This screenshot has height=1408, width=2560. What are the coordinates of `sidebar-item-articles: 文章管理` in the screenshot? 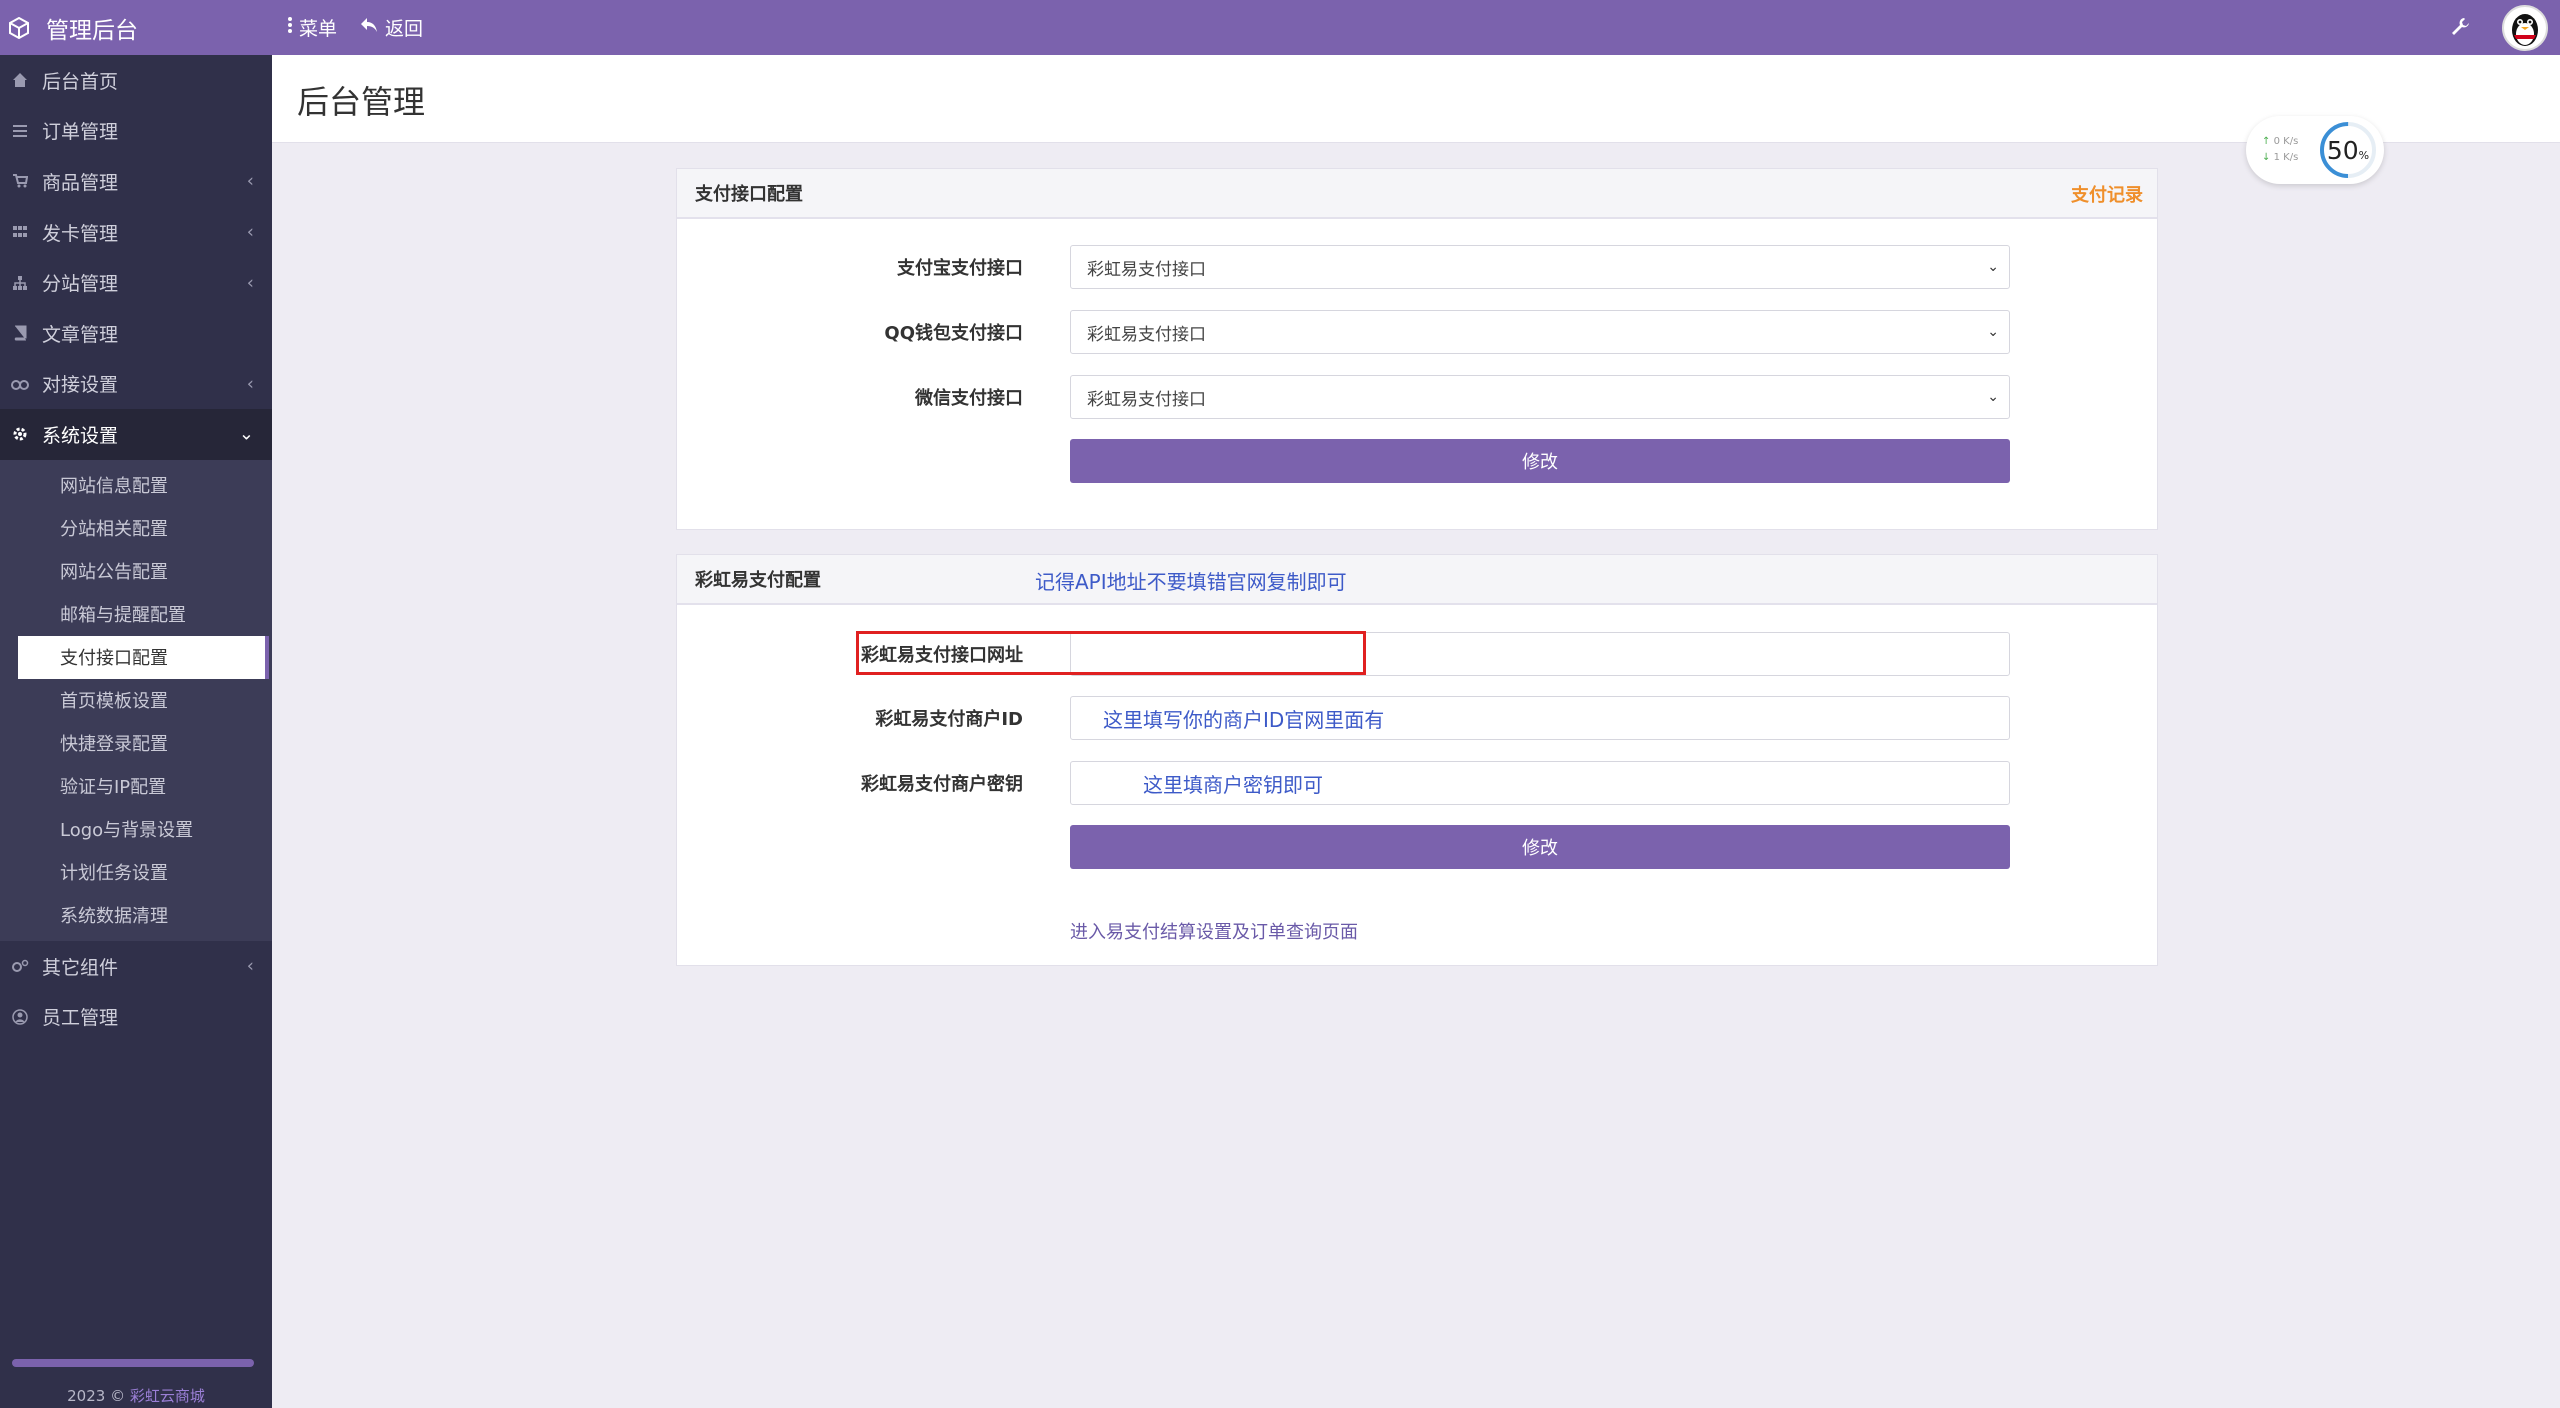 It's located at (136, 333).